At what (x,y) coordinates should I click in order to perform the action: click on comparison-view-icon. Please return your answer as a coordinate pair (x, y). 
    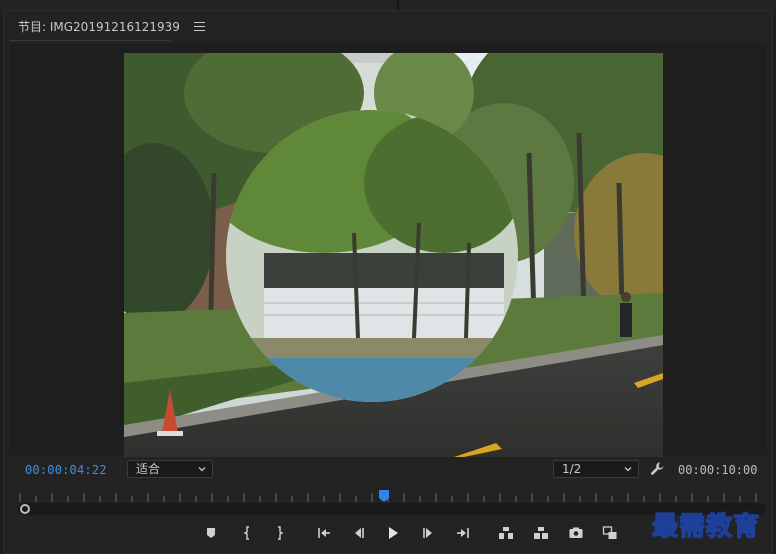
    Looking at the image, I should click on (609, 532).